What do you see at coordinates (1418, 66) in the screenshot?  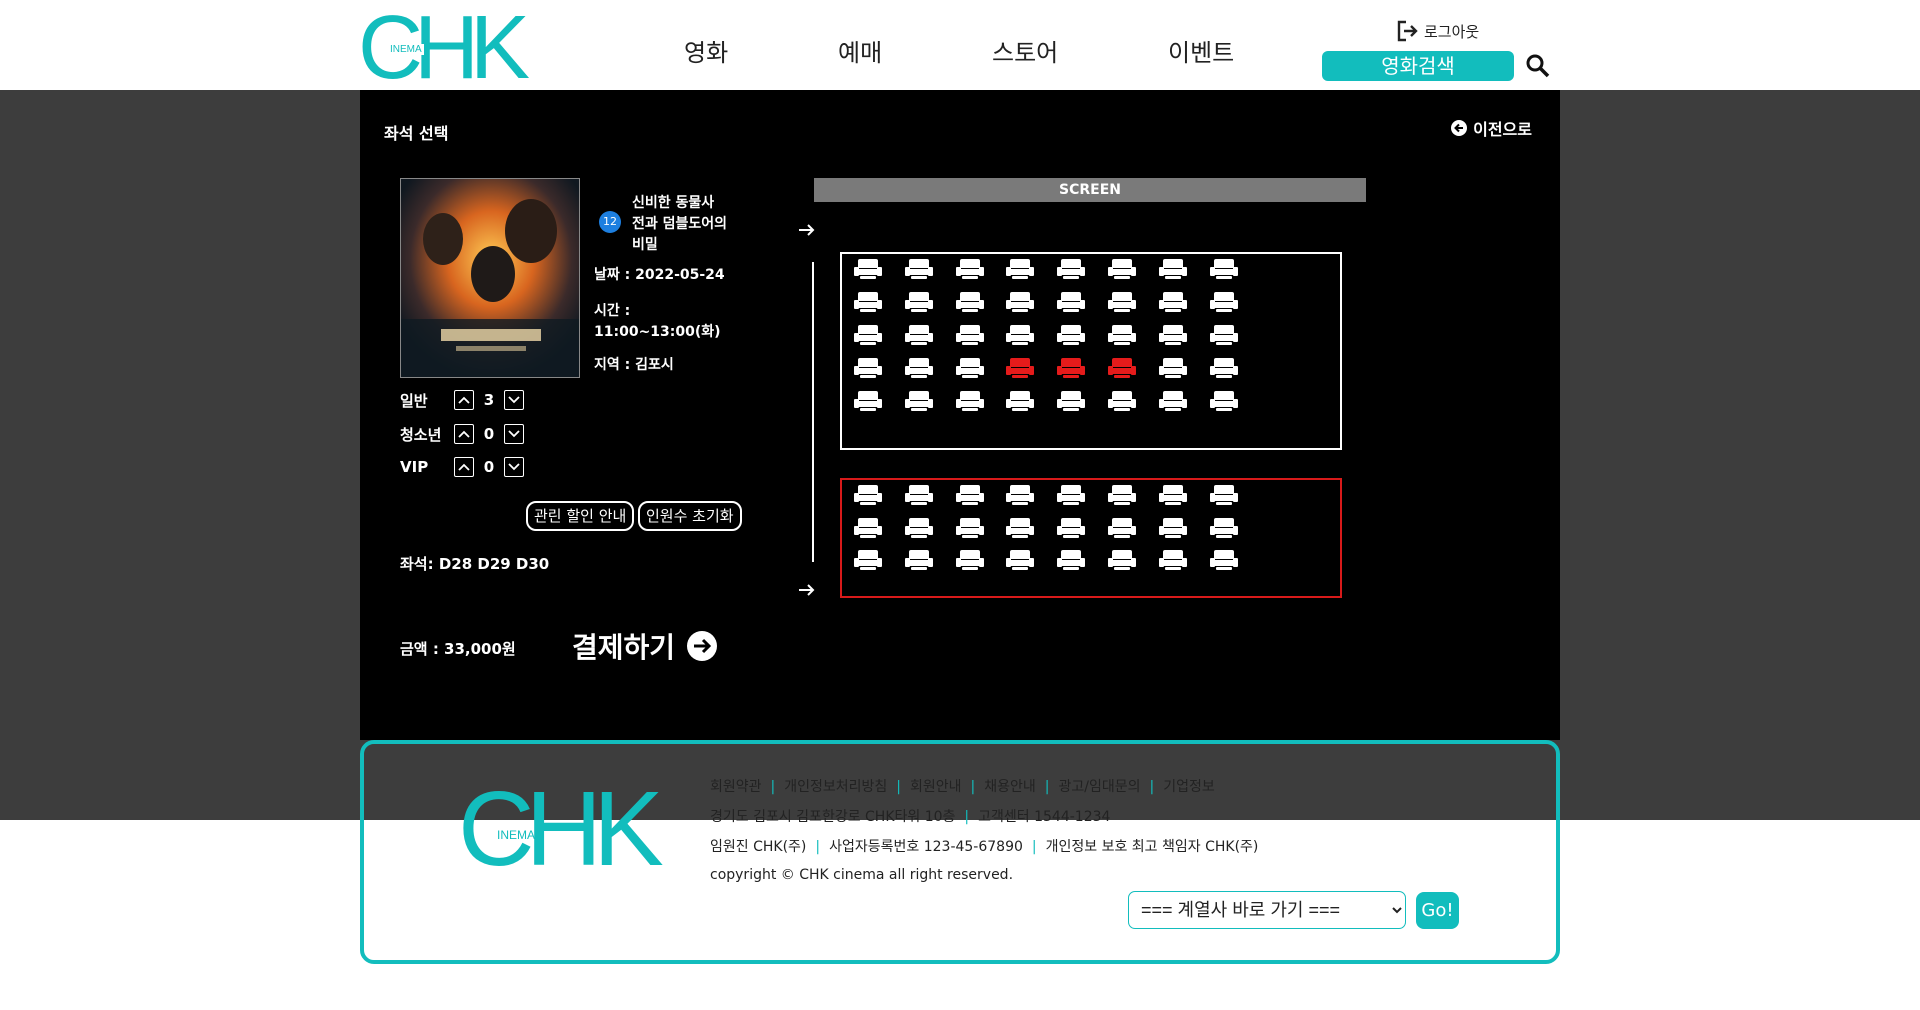 I see `movie-search-button: 영화검색` at bounding box center [1418, 66].